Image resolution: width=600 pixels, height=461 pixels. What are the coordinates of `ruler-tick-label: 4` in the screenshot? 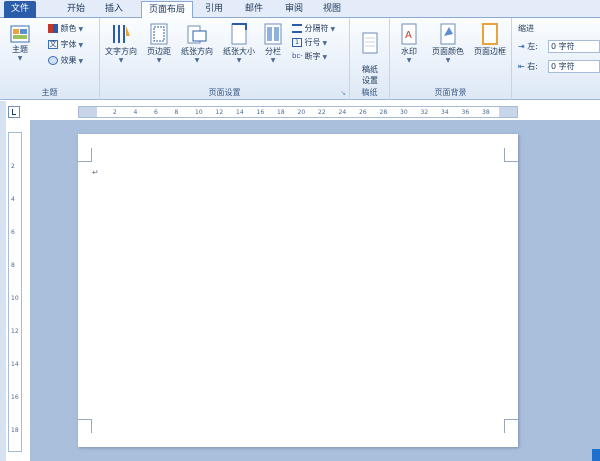 It's located at (135, 112).